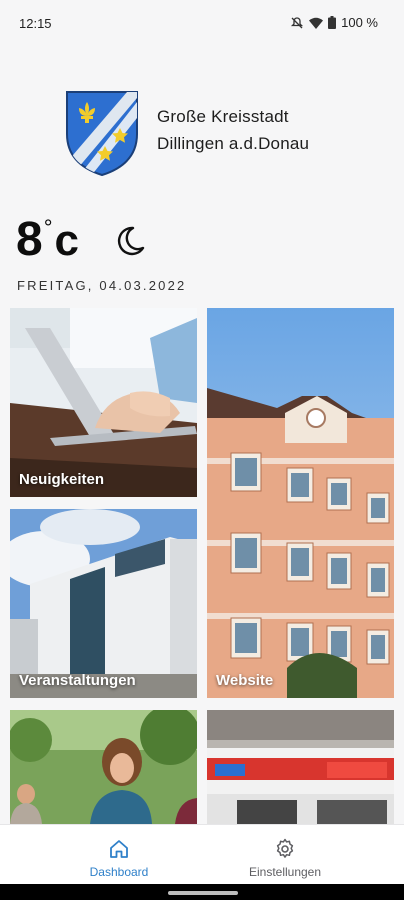 Image resolution: width=404 pixels, height=900 pixels. I want to click on status-bar: 12:15 100 %, so click(202, 23).